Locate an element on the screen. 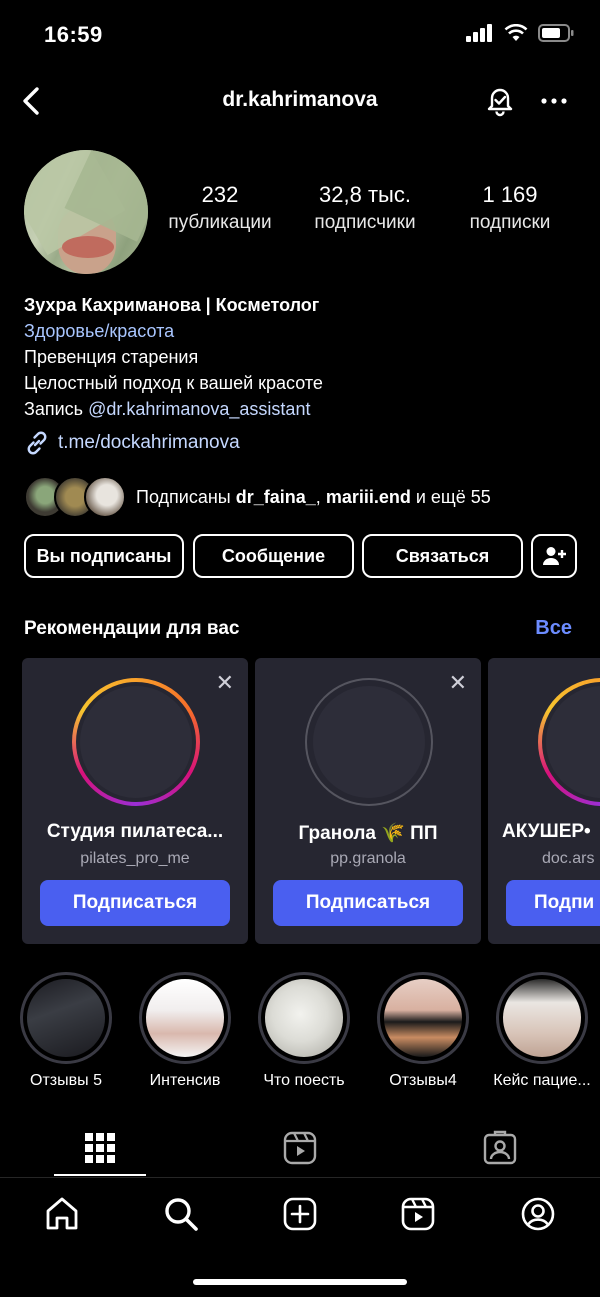 This screenshot has width=600, height=1297. suggest-people-button is located at coordinates (554, 556).